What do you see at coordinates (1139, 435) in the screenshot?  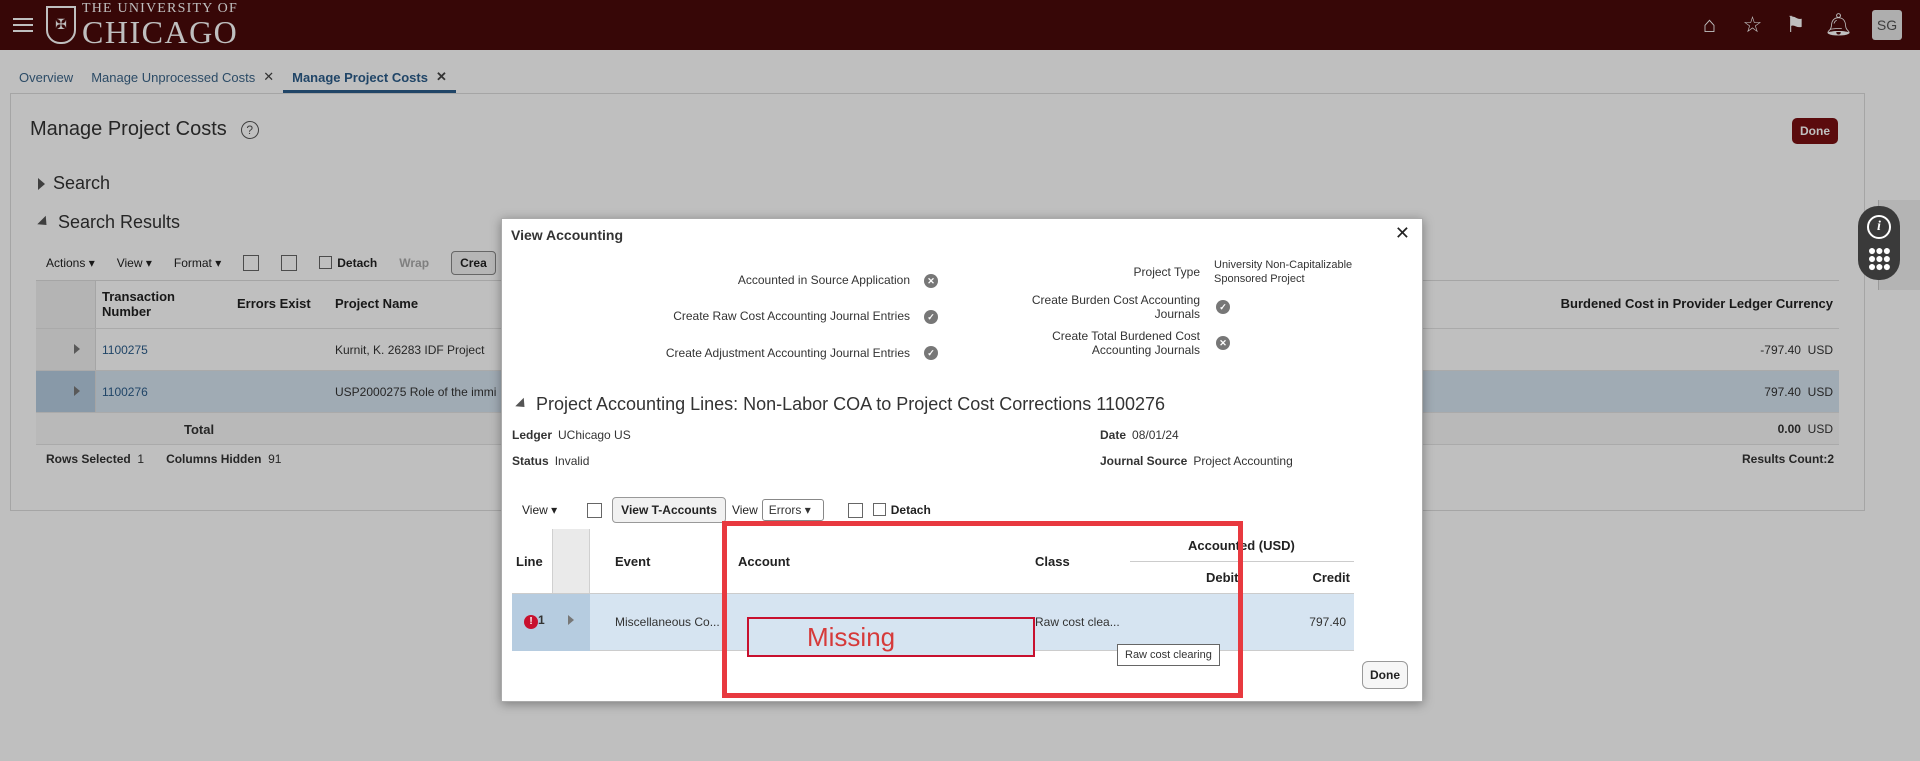 I see `date-field: Date 08/01/24` at bounding box center [1139, 435].